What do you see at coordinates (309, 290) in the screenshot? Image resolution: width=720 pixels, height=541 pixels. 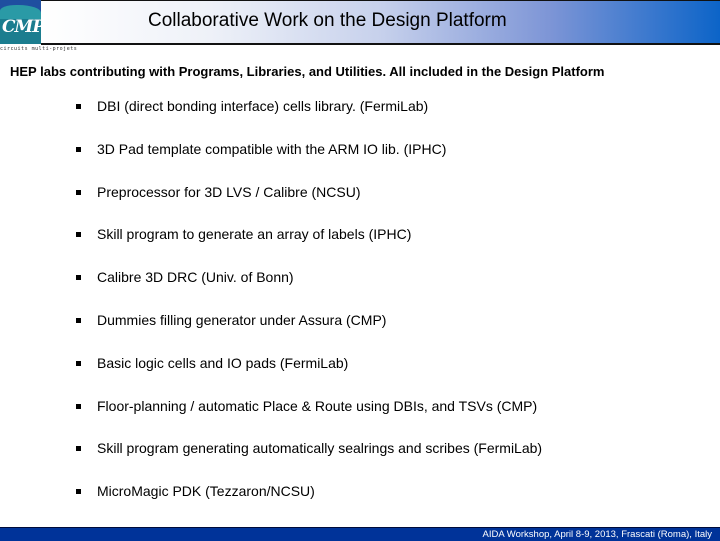 I see `list-item: Calibre 3D DRC (Univ. of Bonn)` at bounding box center [309, 290].